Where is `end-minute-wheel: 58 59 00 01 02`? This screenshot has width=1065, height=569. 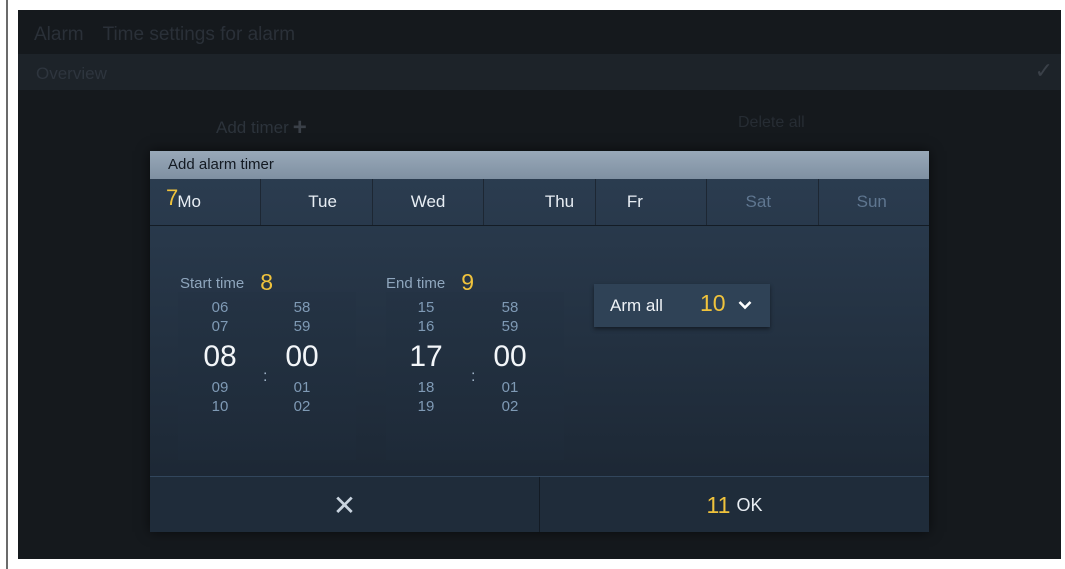
end-minute-wheel: 58 59 00 01 02 is located at coordinates (510, 357).